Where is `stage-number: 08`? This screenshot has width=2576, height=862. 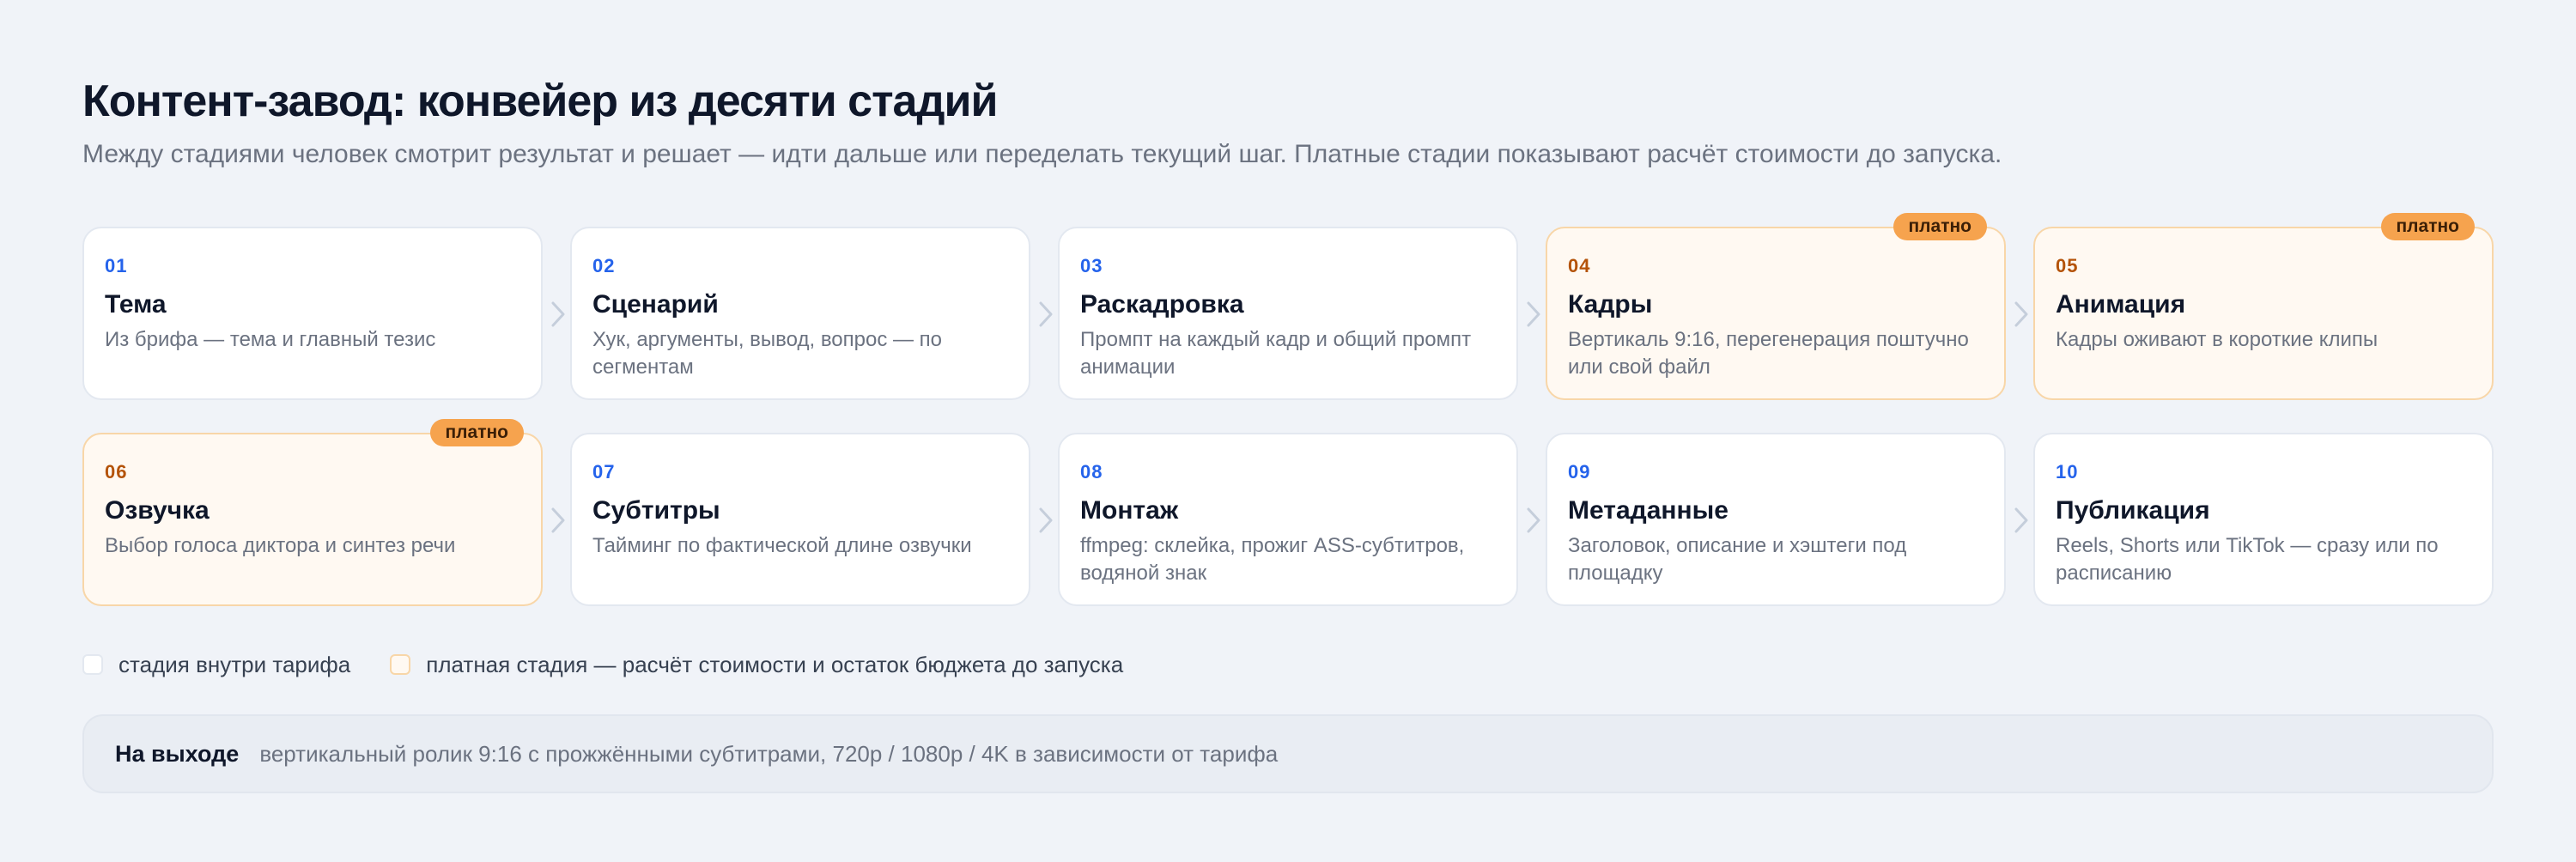 stage-number: 08 is located at coordinates (1091, 472).